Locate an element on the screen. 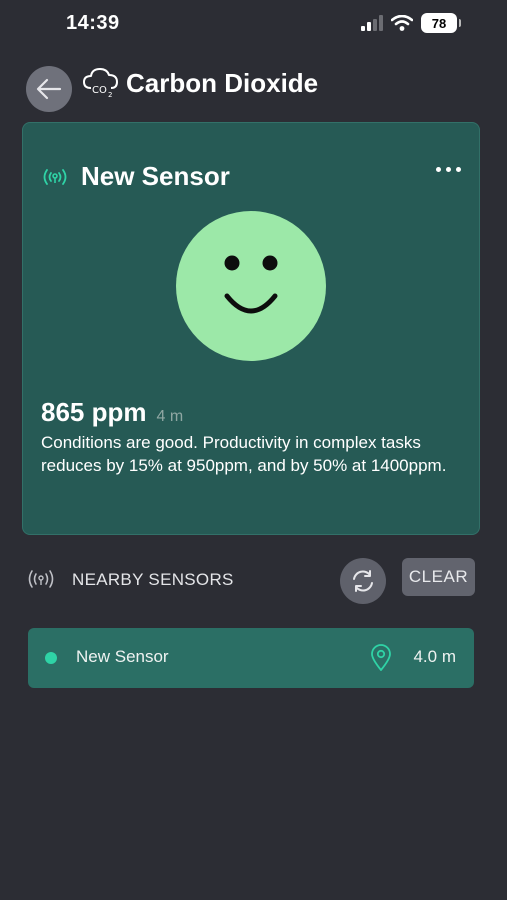 This screenshot has height=900, width=507. nearby-sensor-name: New Sensor is located at coordinates (122, 656).